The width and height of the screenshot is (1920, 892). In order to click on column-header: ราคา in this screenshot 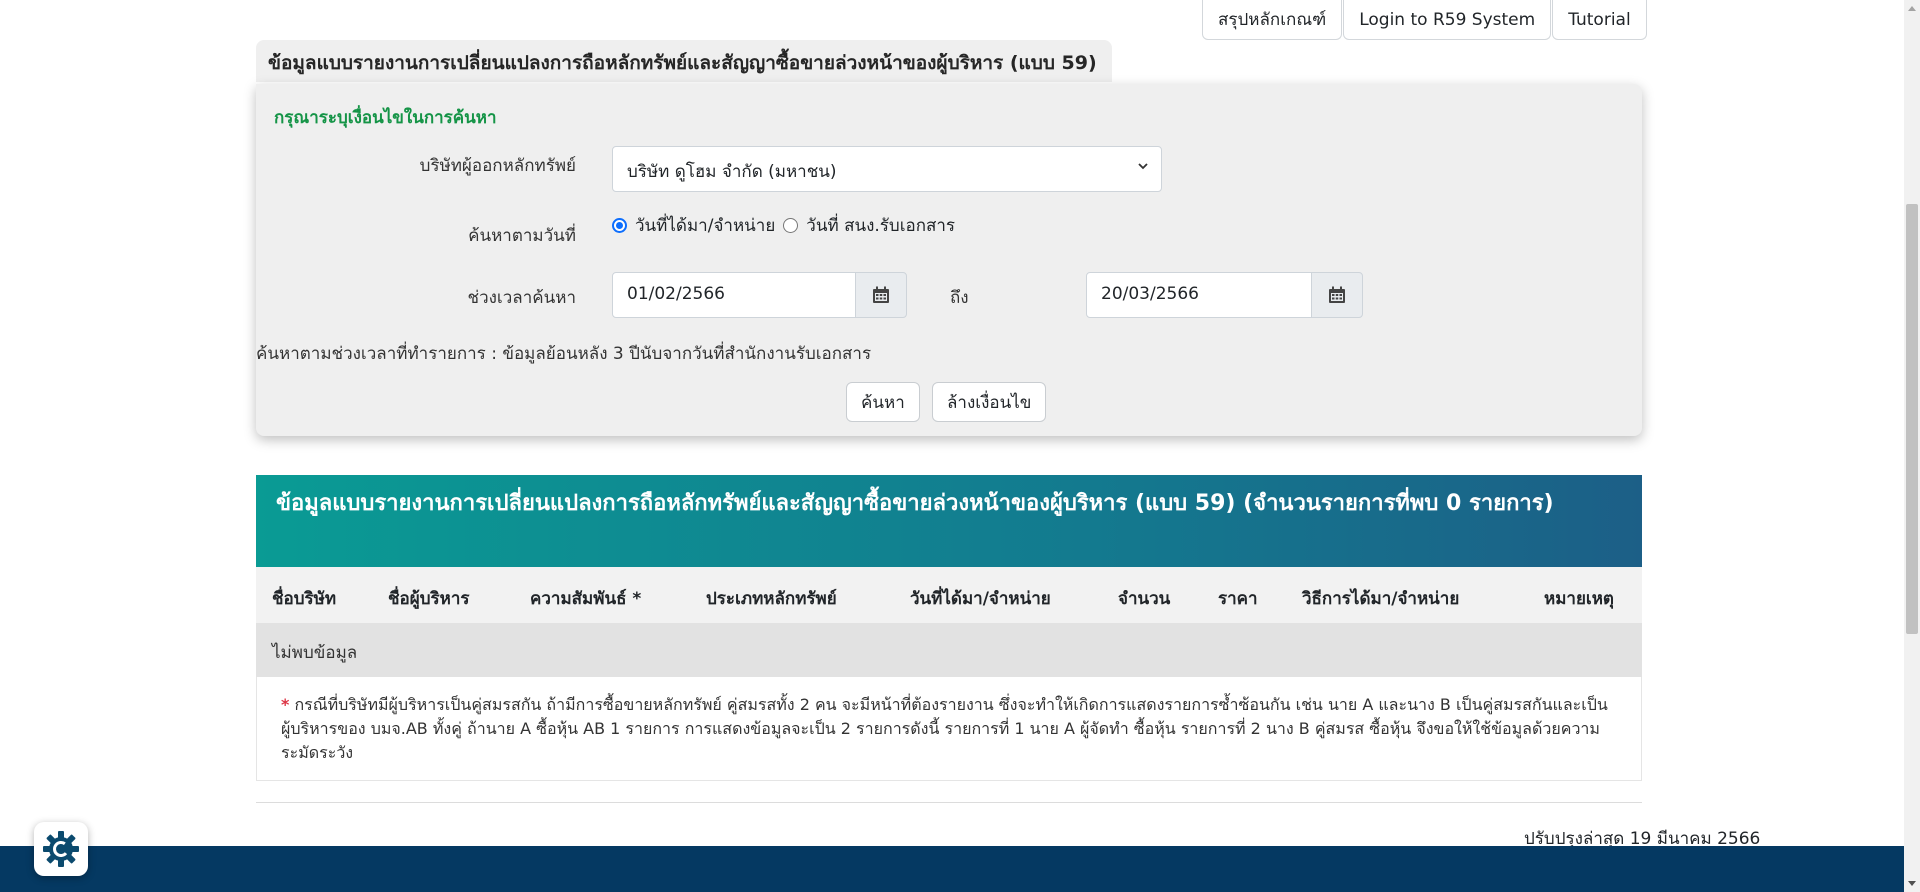, I will do `click(1238, 599)`.